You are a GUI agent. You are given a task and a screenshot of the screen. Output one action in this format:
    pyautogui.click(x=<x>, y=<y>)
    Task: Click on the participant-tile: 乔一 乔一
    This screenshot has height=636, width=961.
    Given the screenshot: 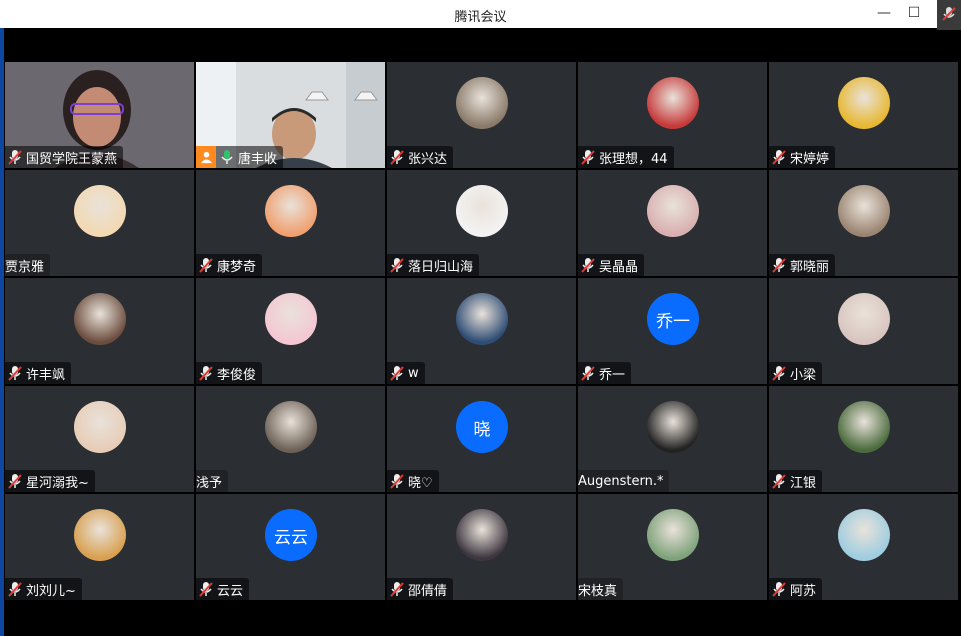 What is the action you would take?
    pyautogui.click(x=672, y=331)
    